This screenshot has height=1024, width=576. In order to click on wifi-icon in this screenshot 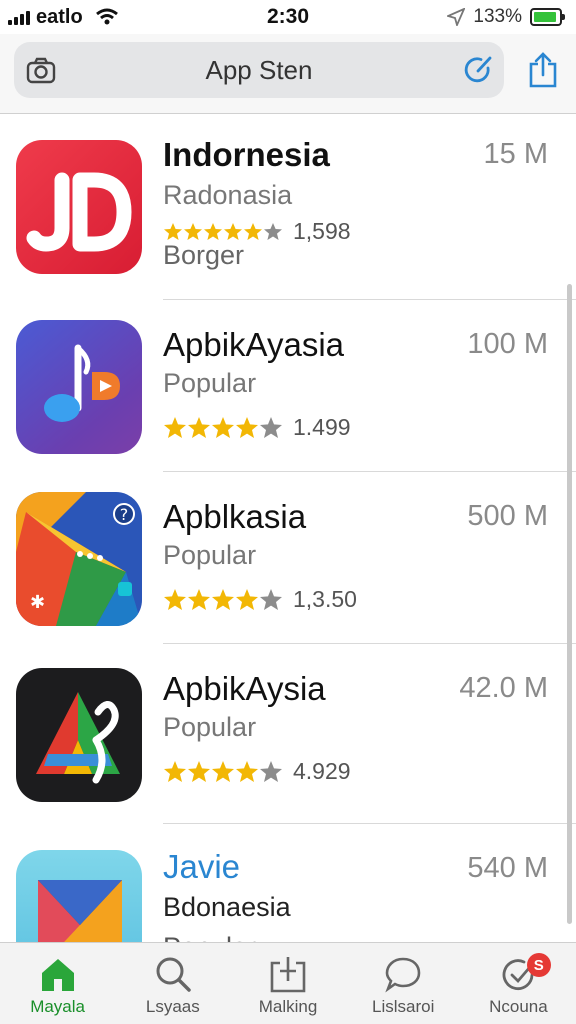, I will do `click(106, 16)`.